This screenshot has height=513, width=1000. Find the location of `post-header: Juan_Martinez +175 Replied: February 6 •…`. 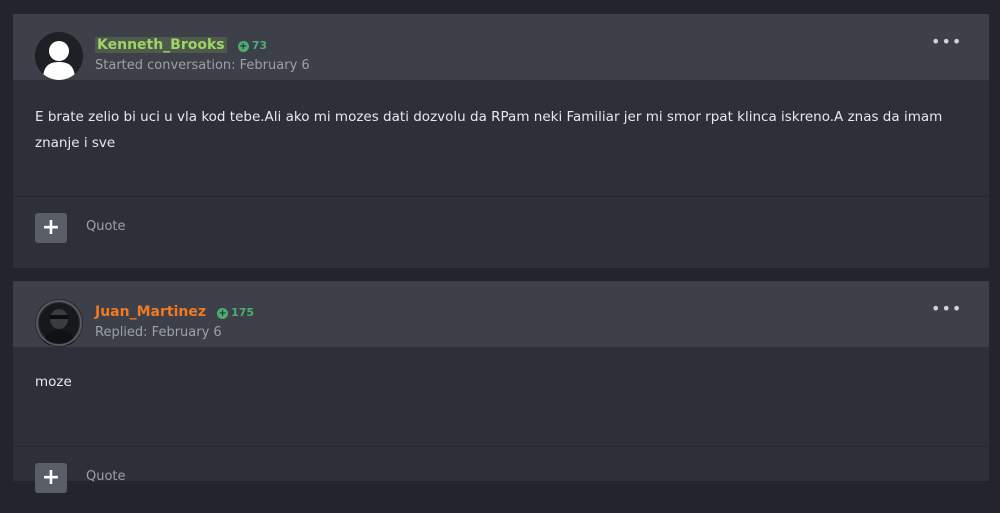

post-header: Juan_Martinez +175 Replied: February 6 •… is located at coordinates (501, 314).